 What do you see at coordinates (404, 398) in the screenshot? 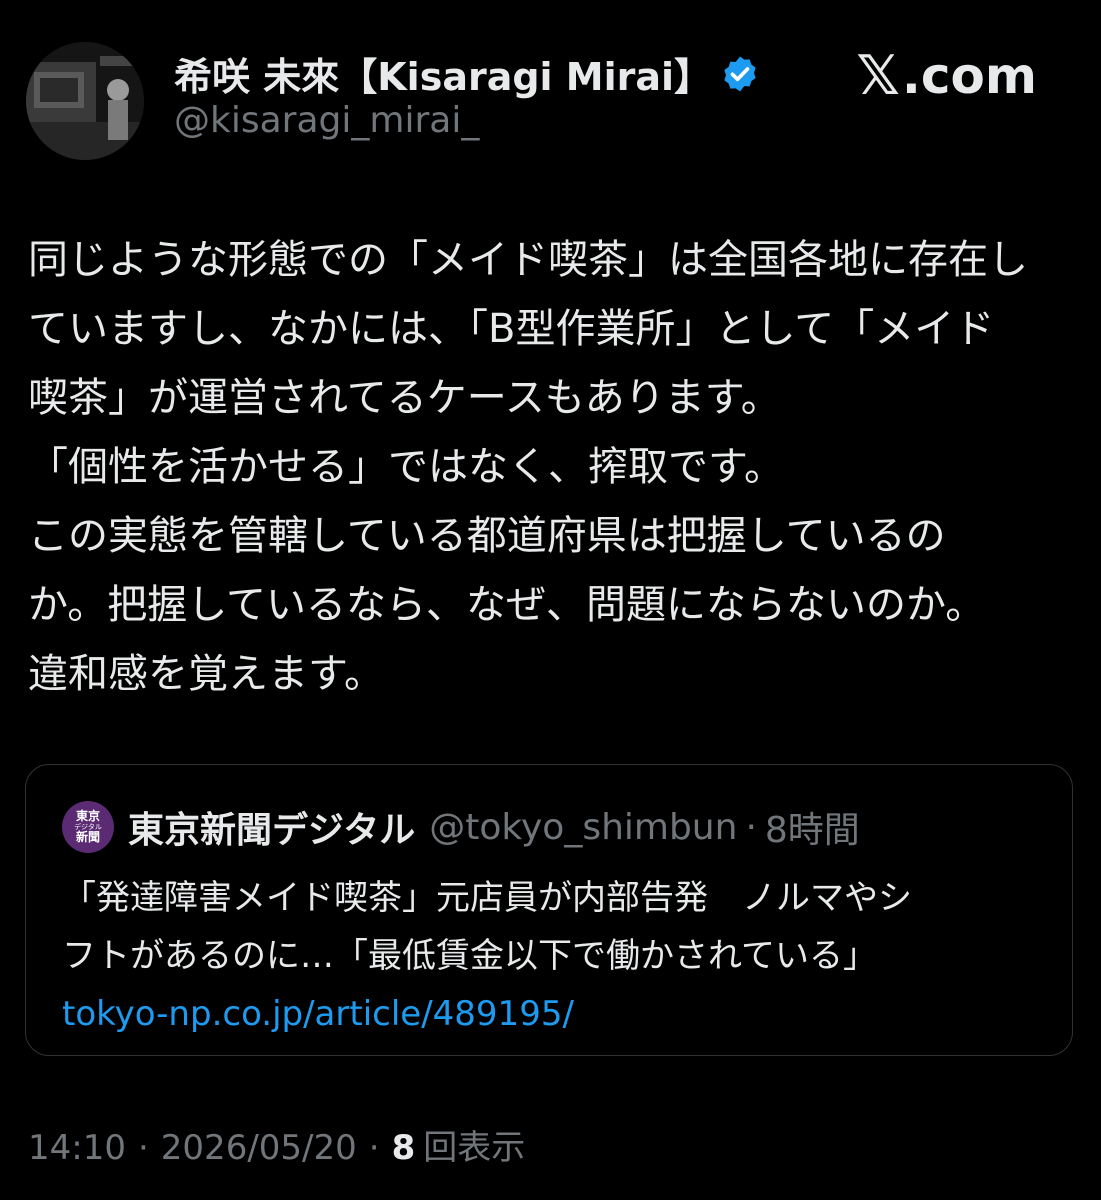
I see `tweet-line: 喫茶」が運営されてるケースもあります。` at bounding box center [404, 398].